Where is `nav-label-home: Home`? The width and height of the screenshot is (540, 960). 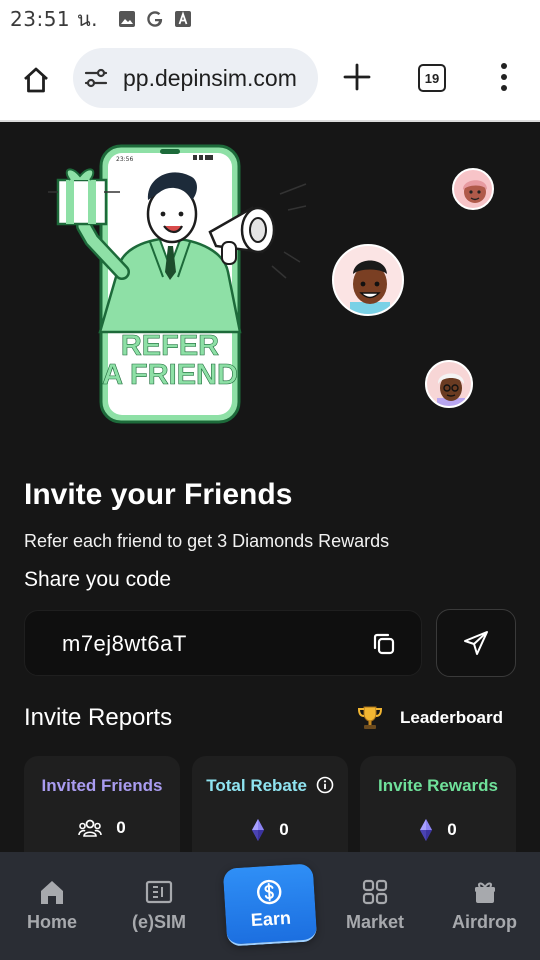
nav-label-home: Home is located at coordinates (52, 922).